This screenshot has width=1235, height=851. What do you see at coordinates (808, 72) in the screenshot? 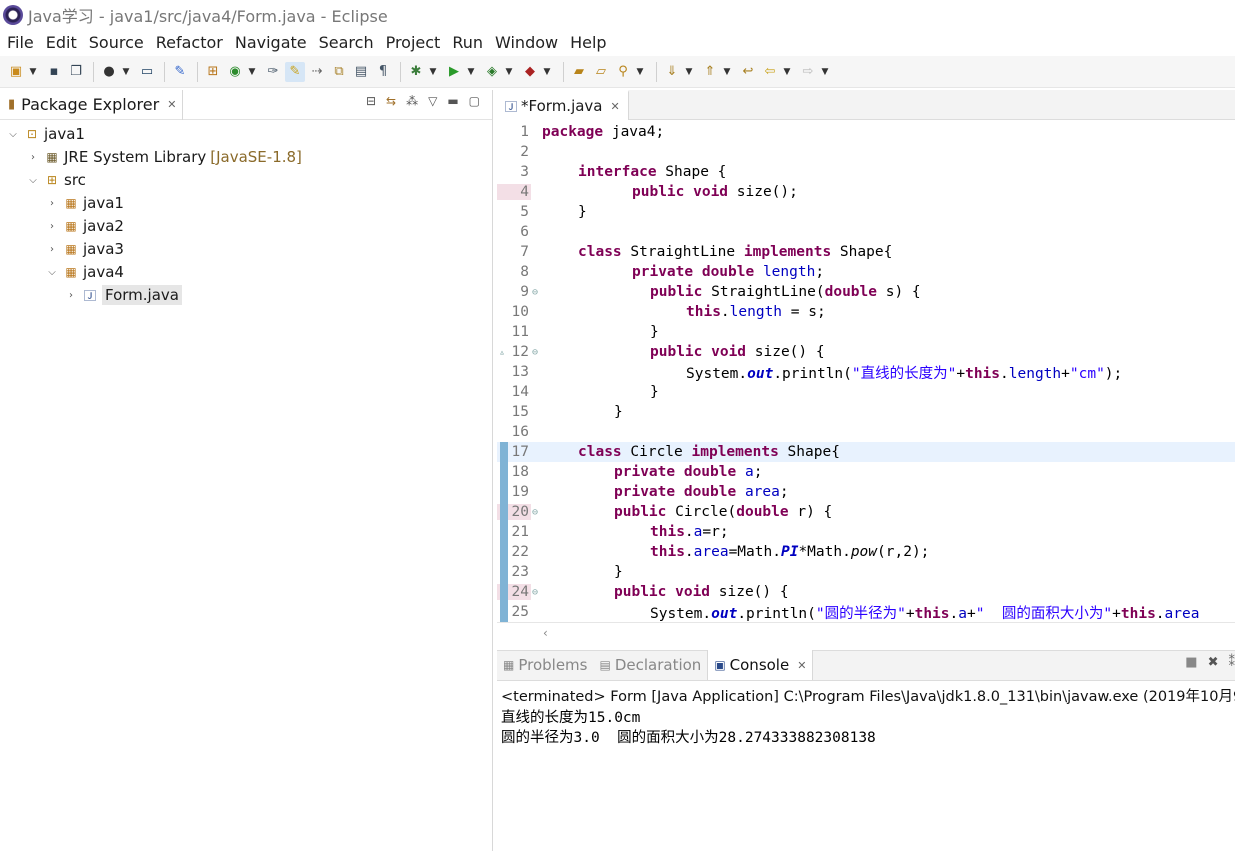
I see `forward-icon: ⇨` at bounding box center [808, 72].